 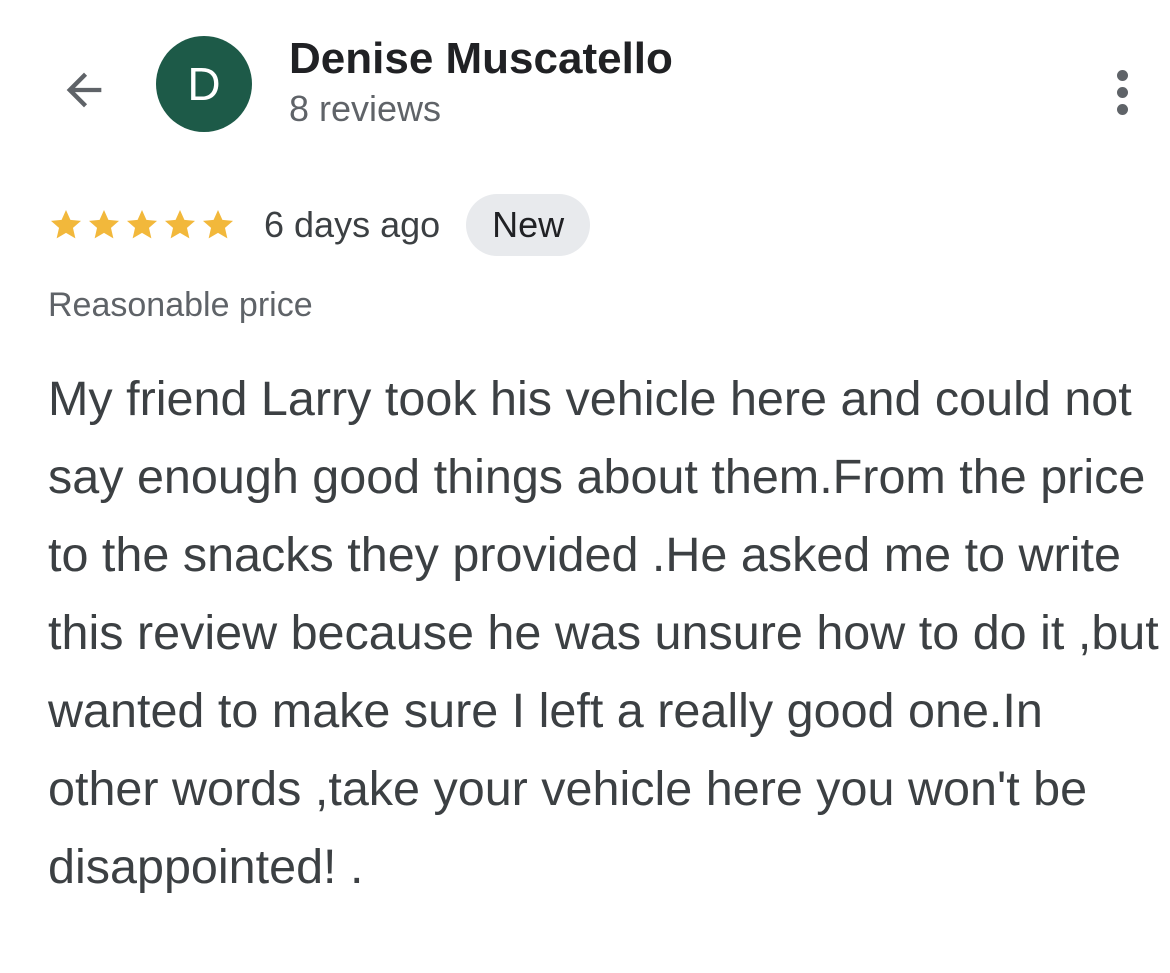 I want to click on more-vertical-icon, so click(x=1122, y=75).